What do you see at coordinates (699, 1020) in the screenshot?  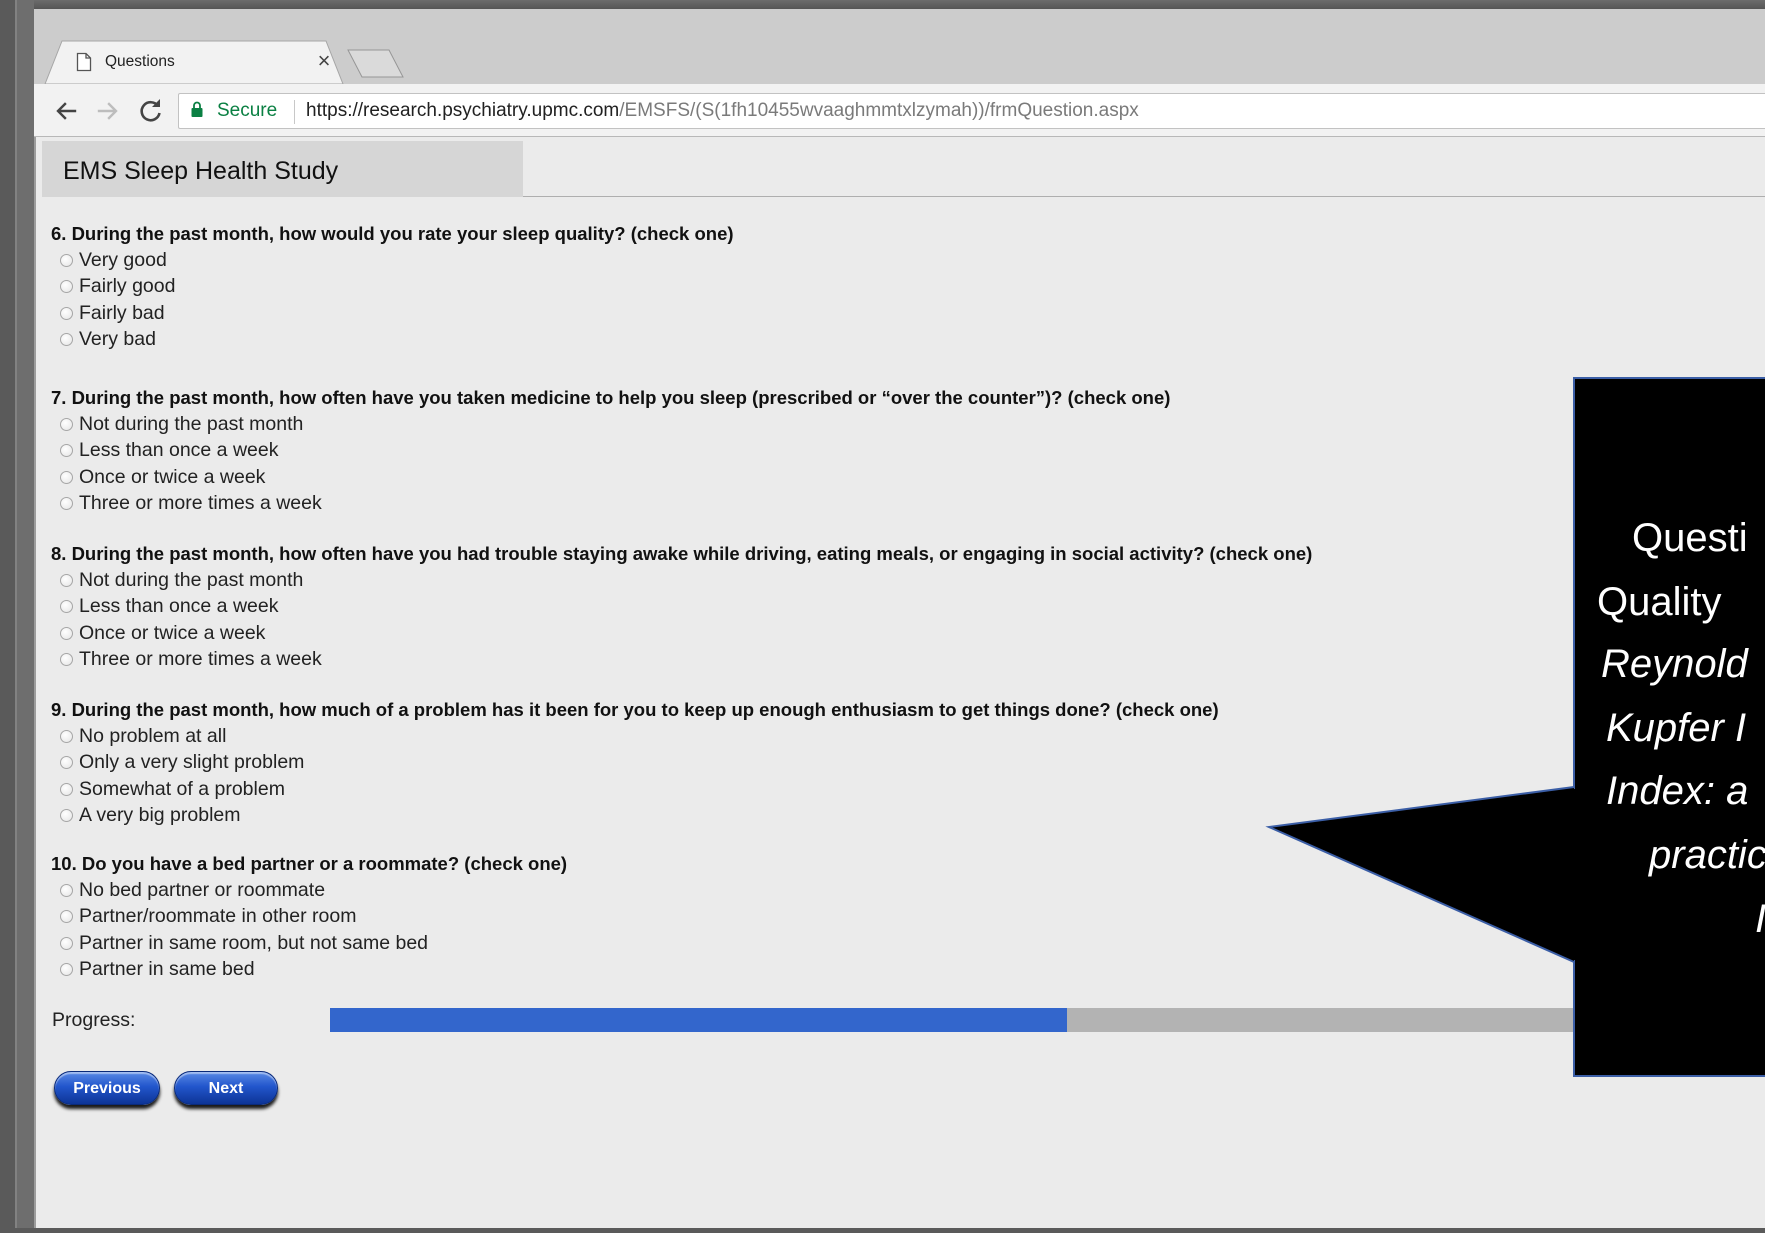 I see `progress-fill` at bounding box center [699, 1020].